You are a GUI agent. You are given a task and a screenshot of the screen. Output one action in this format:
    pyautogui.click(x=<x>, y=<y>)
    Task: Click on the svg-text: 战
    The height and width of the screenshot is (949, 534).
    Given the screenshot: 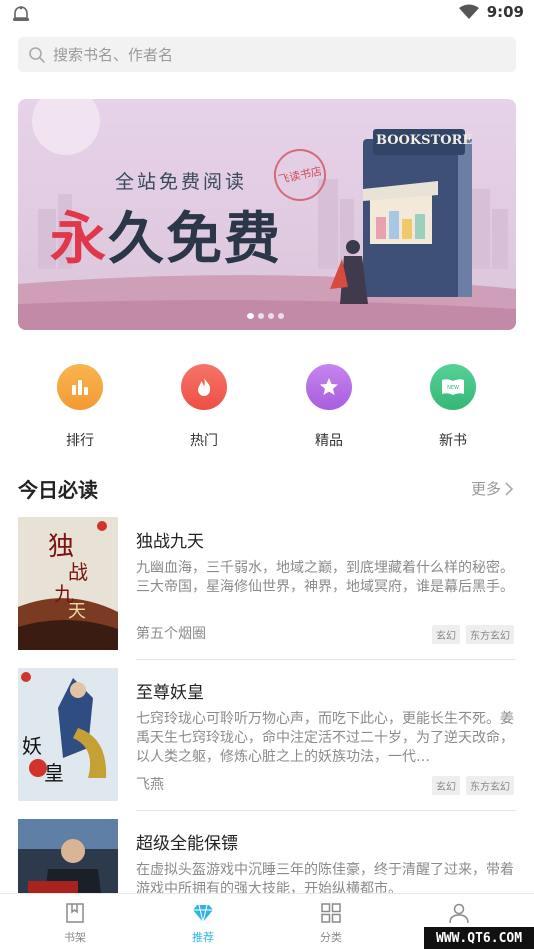 What is the action you would take?
    pyautogui.click(x=78, y=572)
    